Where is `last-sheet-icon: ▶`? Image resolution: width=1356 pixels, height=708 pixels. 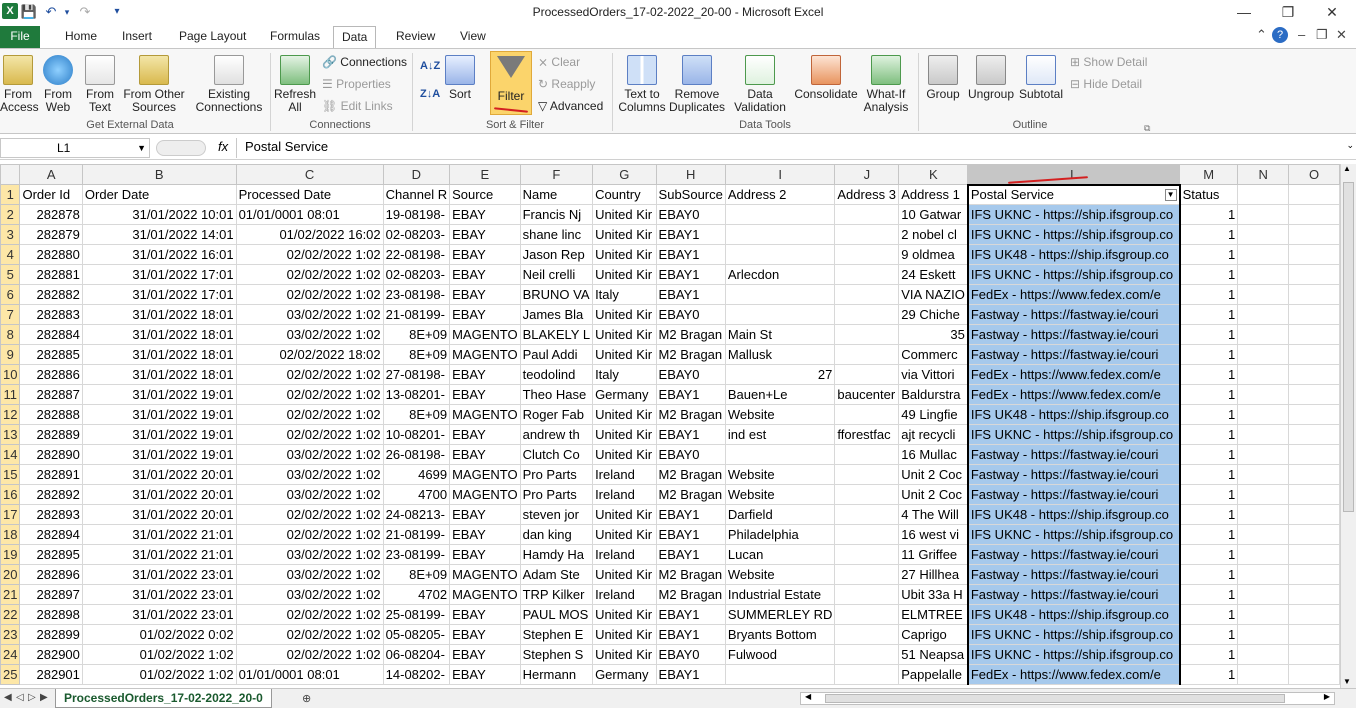
last-sheet-icon: ▶ is located at coordinates (44, 697).